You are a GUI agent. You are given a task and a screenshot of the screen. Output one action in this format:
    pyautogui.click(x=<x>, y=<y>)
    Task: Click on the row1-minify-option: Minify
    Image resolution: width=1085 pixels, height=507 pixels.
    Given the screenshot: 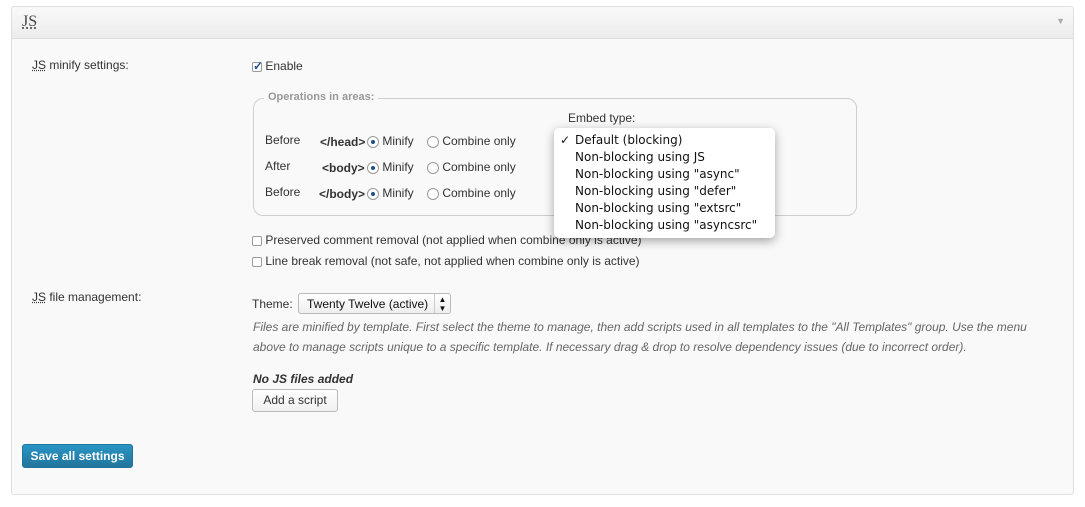 What is the action you would take?
    pyautogui.click(x=390, y=141)
    